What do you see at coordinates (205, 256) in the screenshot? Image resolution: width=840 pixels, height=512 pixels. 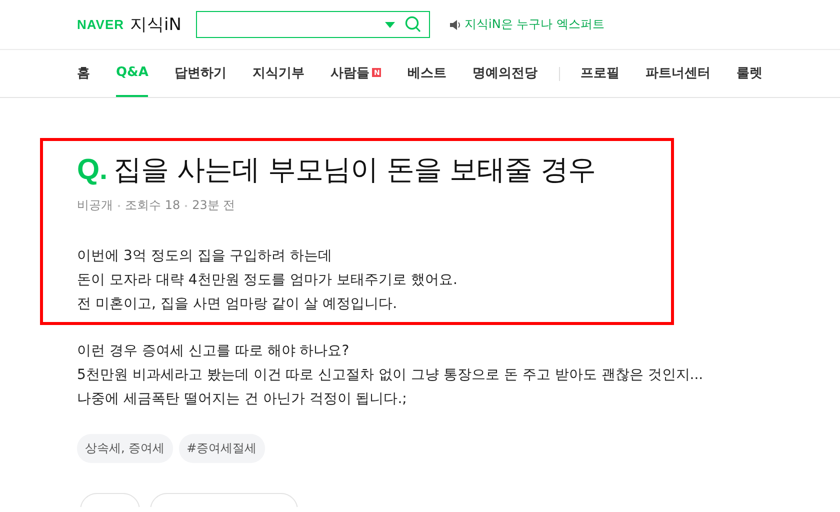 I see `body-text: 이번에 3억 정도의 집을 구입하려 하는데` at bounding box center [205, 256].